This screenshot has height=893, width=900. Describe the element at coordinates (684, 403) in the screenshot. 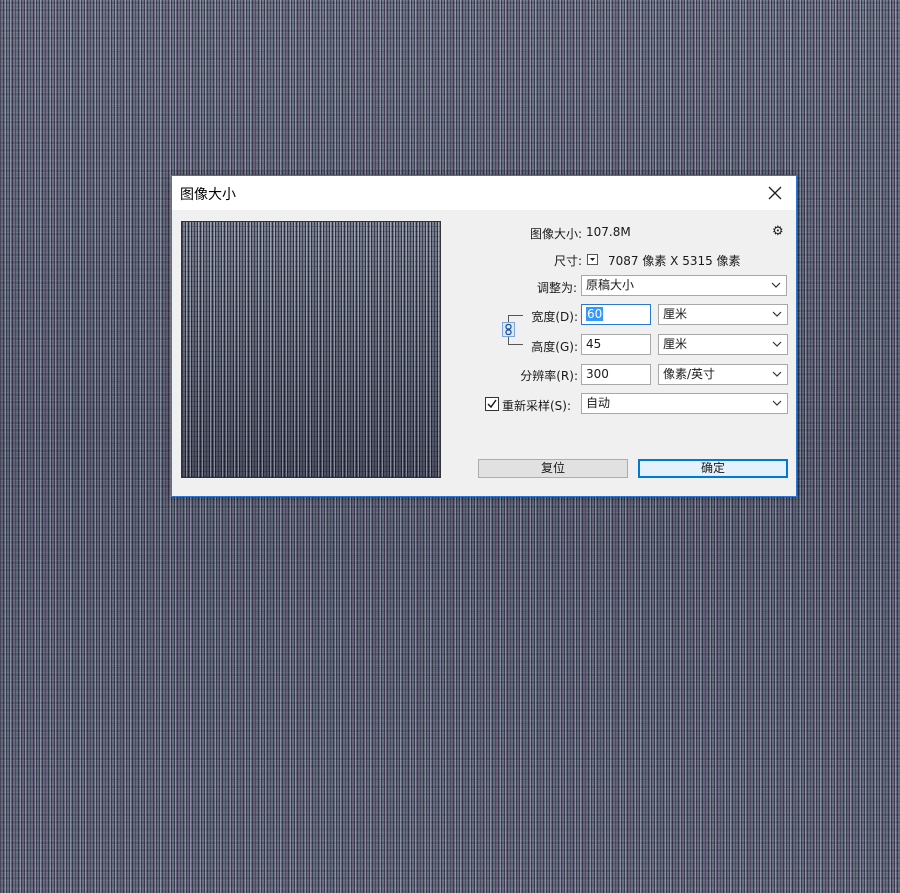

I see `resample-method-select: 自动` at that location.